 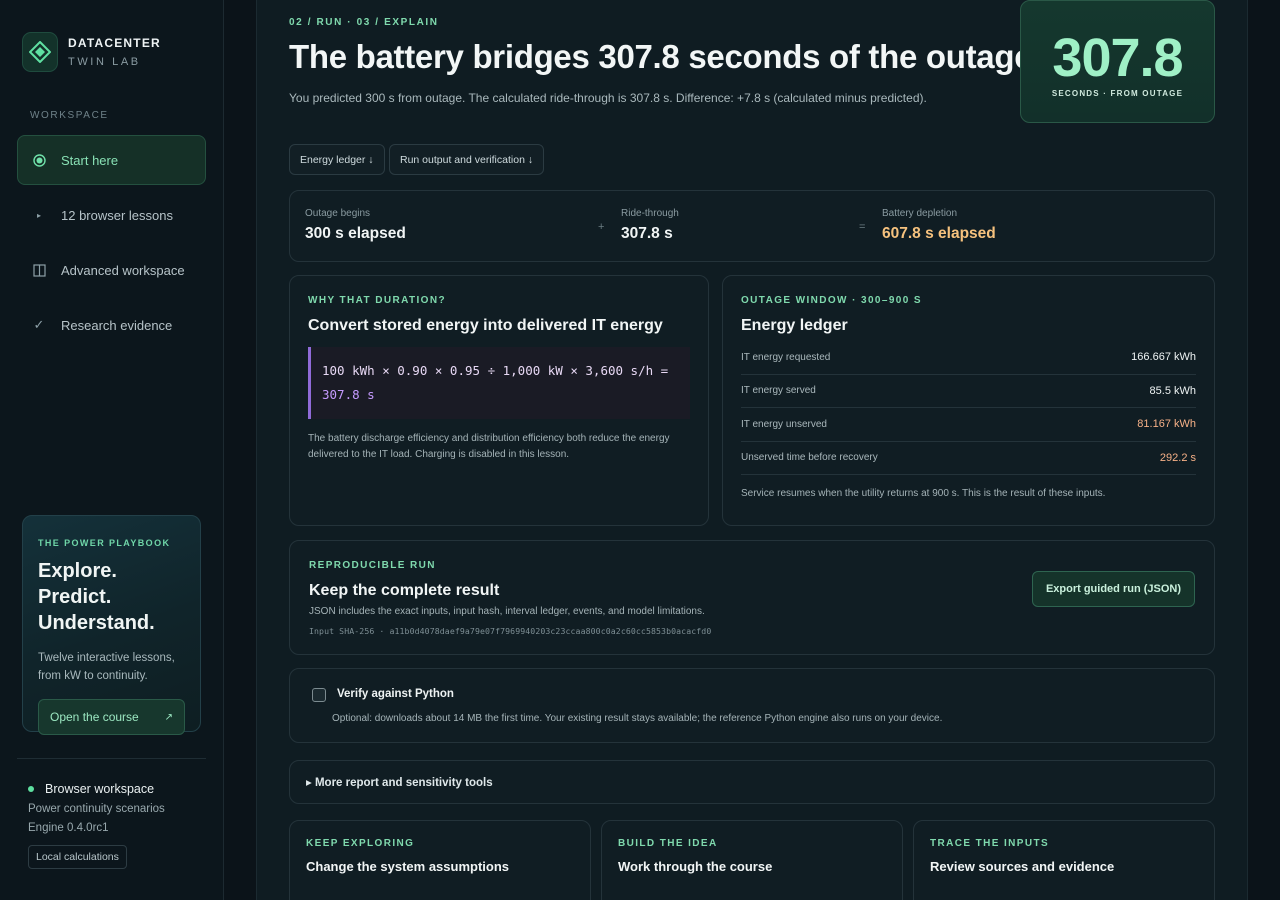 I want to click on workspace-section-label: WORKSPACE, so click(x=69, y=115).